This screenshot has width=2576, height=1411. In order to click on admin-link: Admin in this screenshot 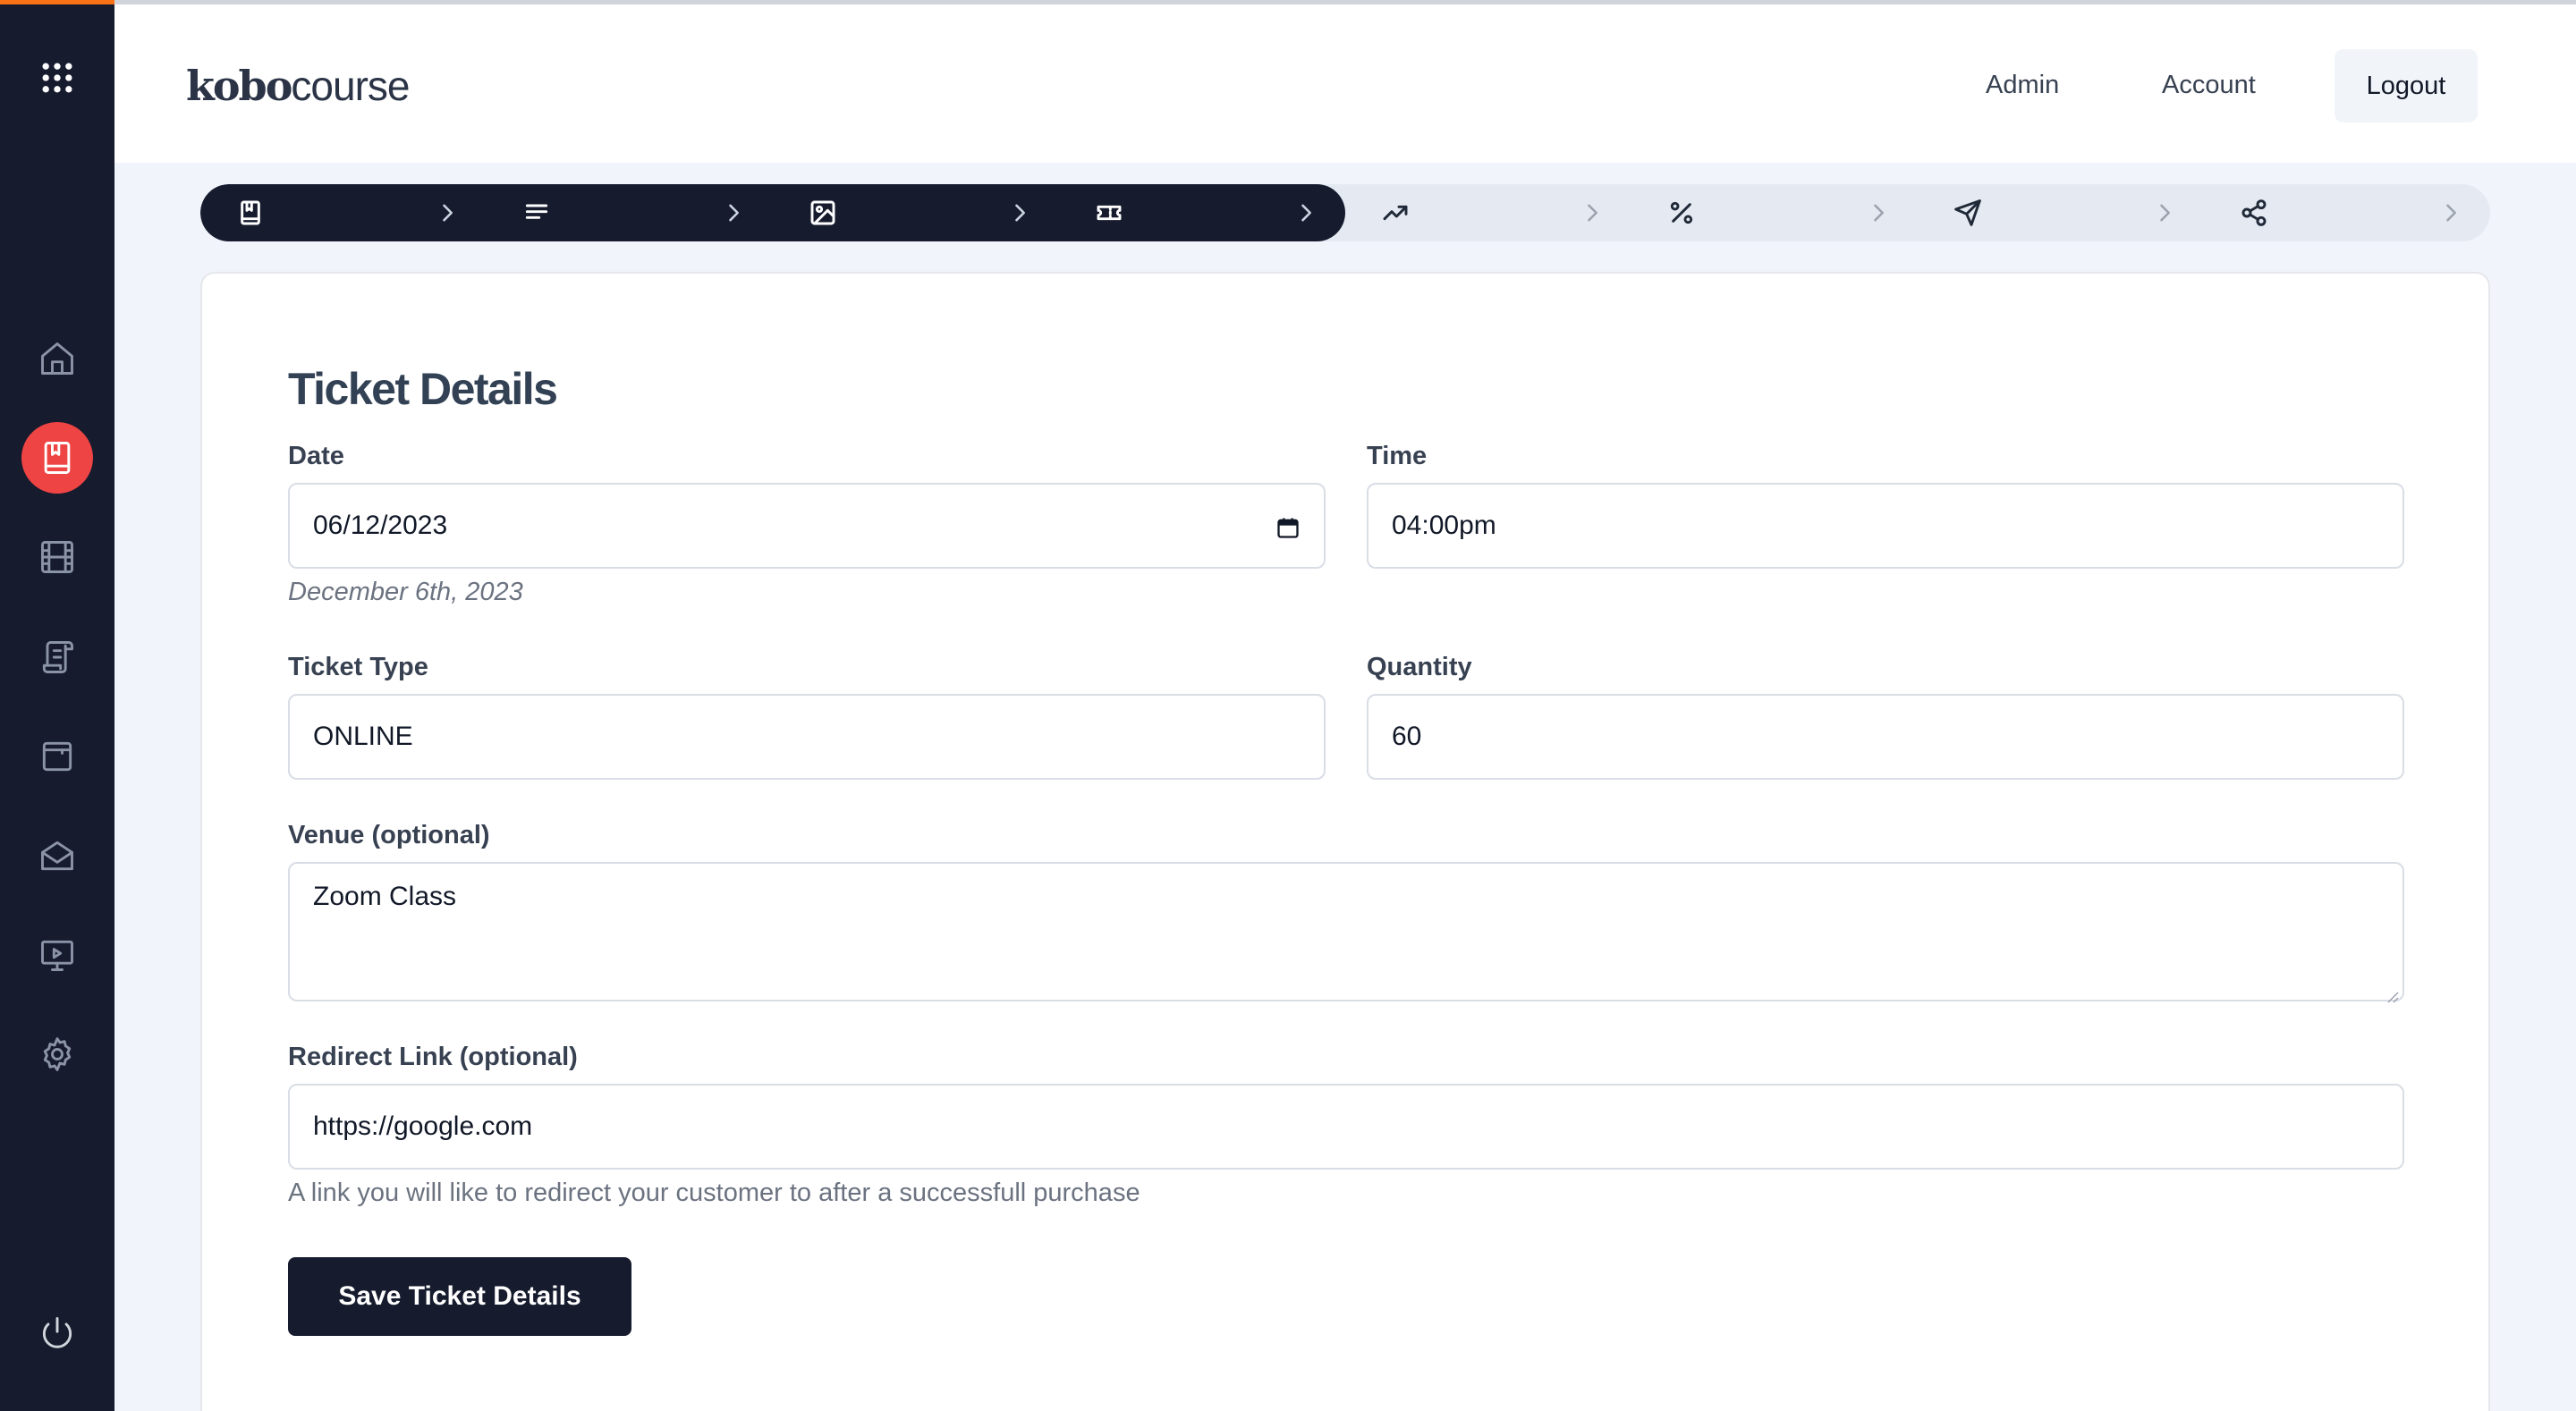, I will do `click(2022, 86)`.